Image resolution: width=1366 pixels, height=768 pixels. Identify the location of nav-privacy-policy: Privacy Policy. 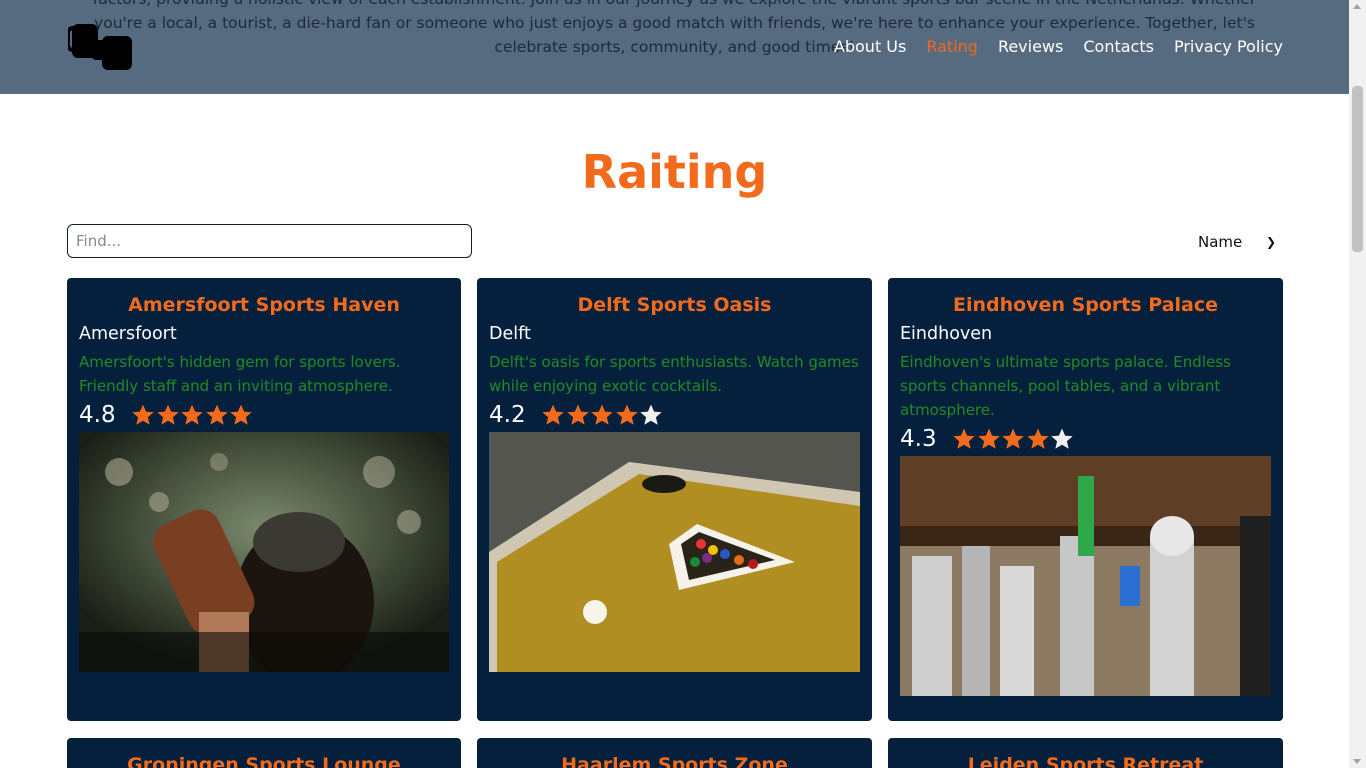
(1228, 46).